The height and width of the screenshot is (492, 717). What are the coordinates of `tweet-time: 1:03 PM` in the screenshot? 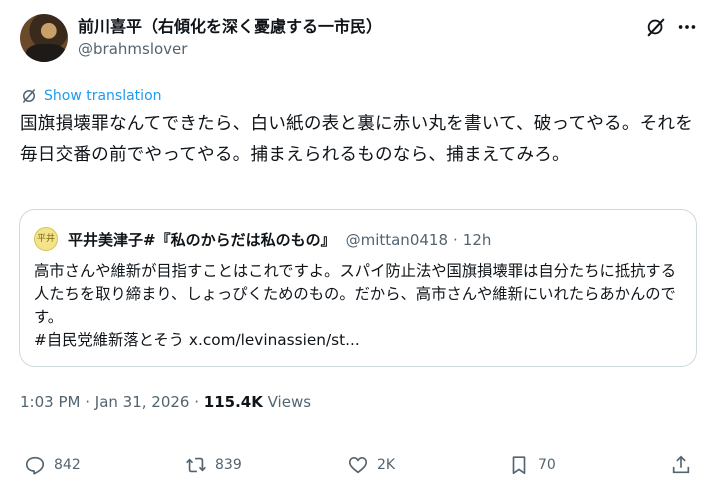 It's located at (50, 402).